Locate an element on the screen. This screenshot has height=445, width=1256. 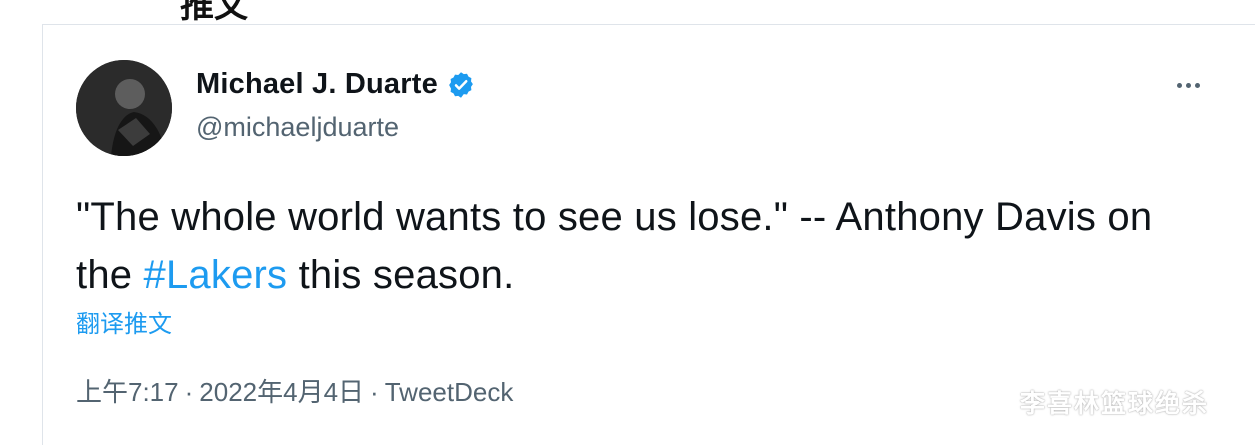
author-display-name: Michael J. Duarte is located at coordinates (317, 84).